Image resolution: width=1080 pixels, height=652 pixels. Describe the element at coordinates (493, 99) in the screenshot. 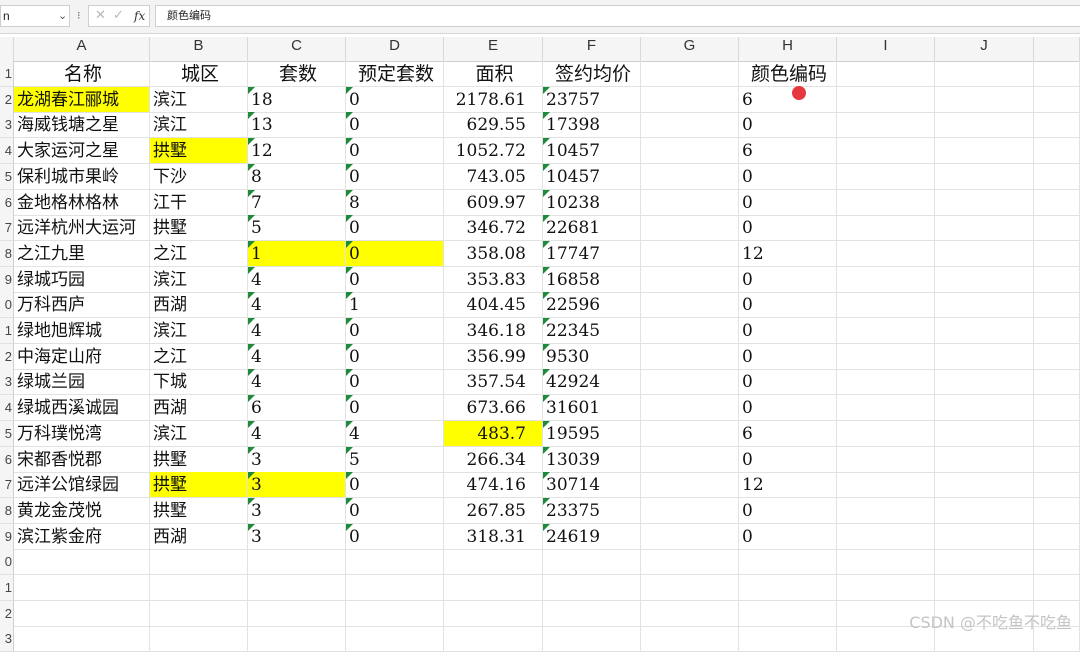

I see `cell-e: 2178.61` at that location.